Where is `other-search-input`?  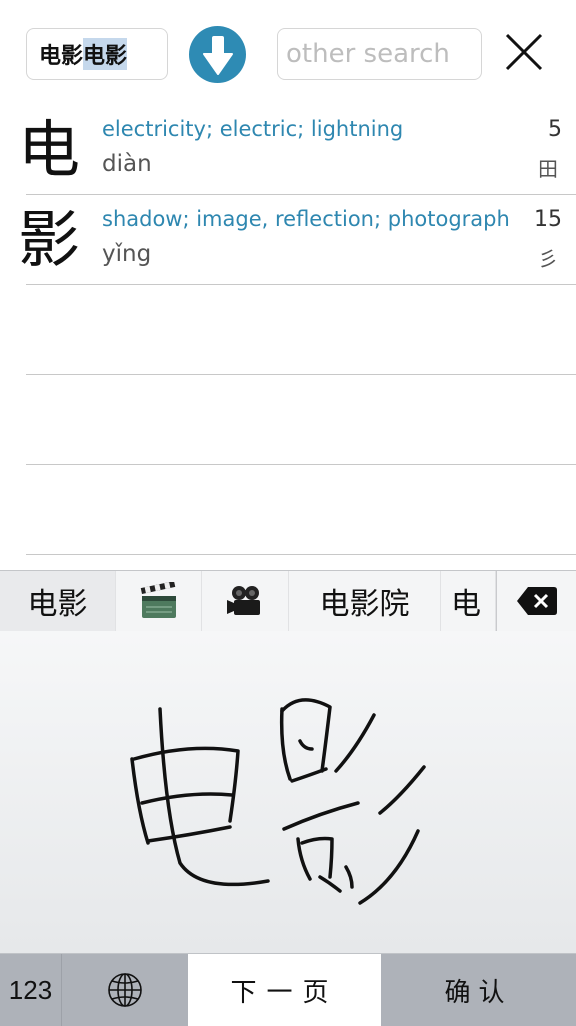
other-search-input is located at coordinates (379, 54).